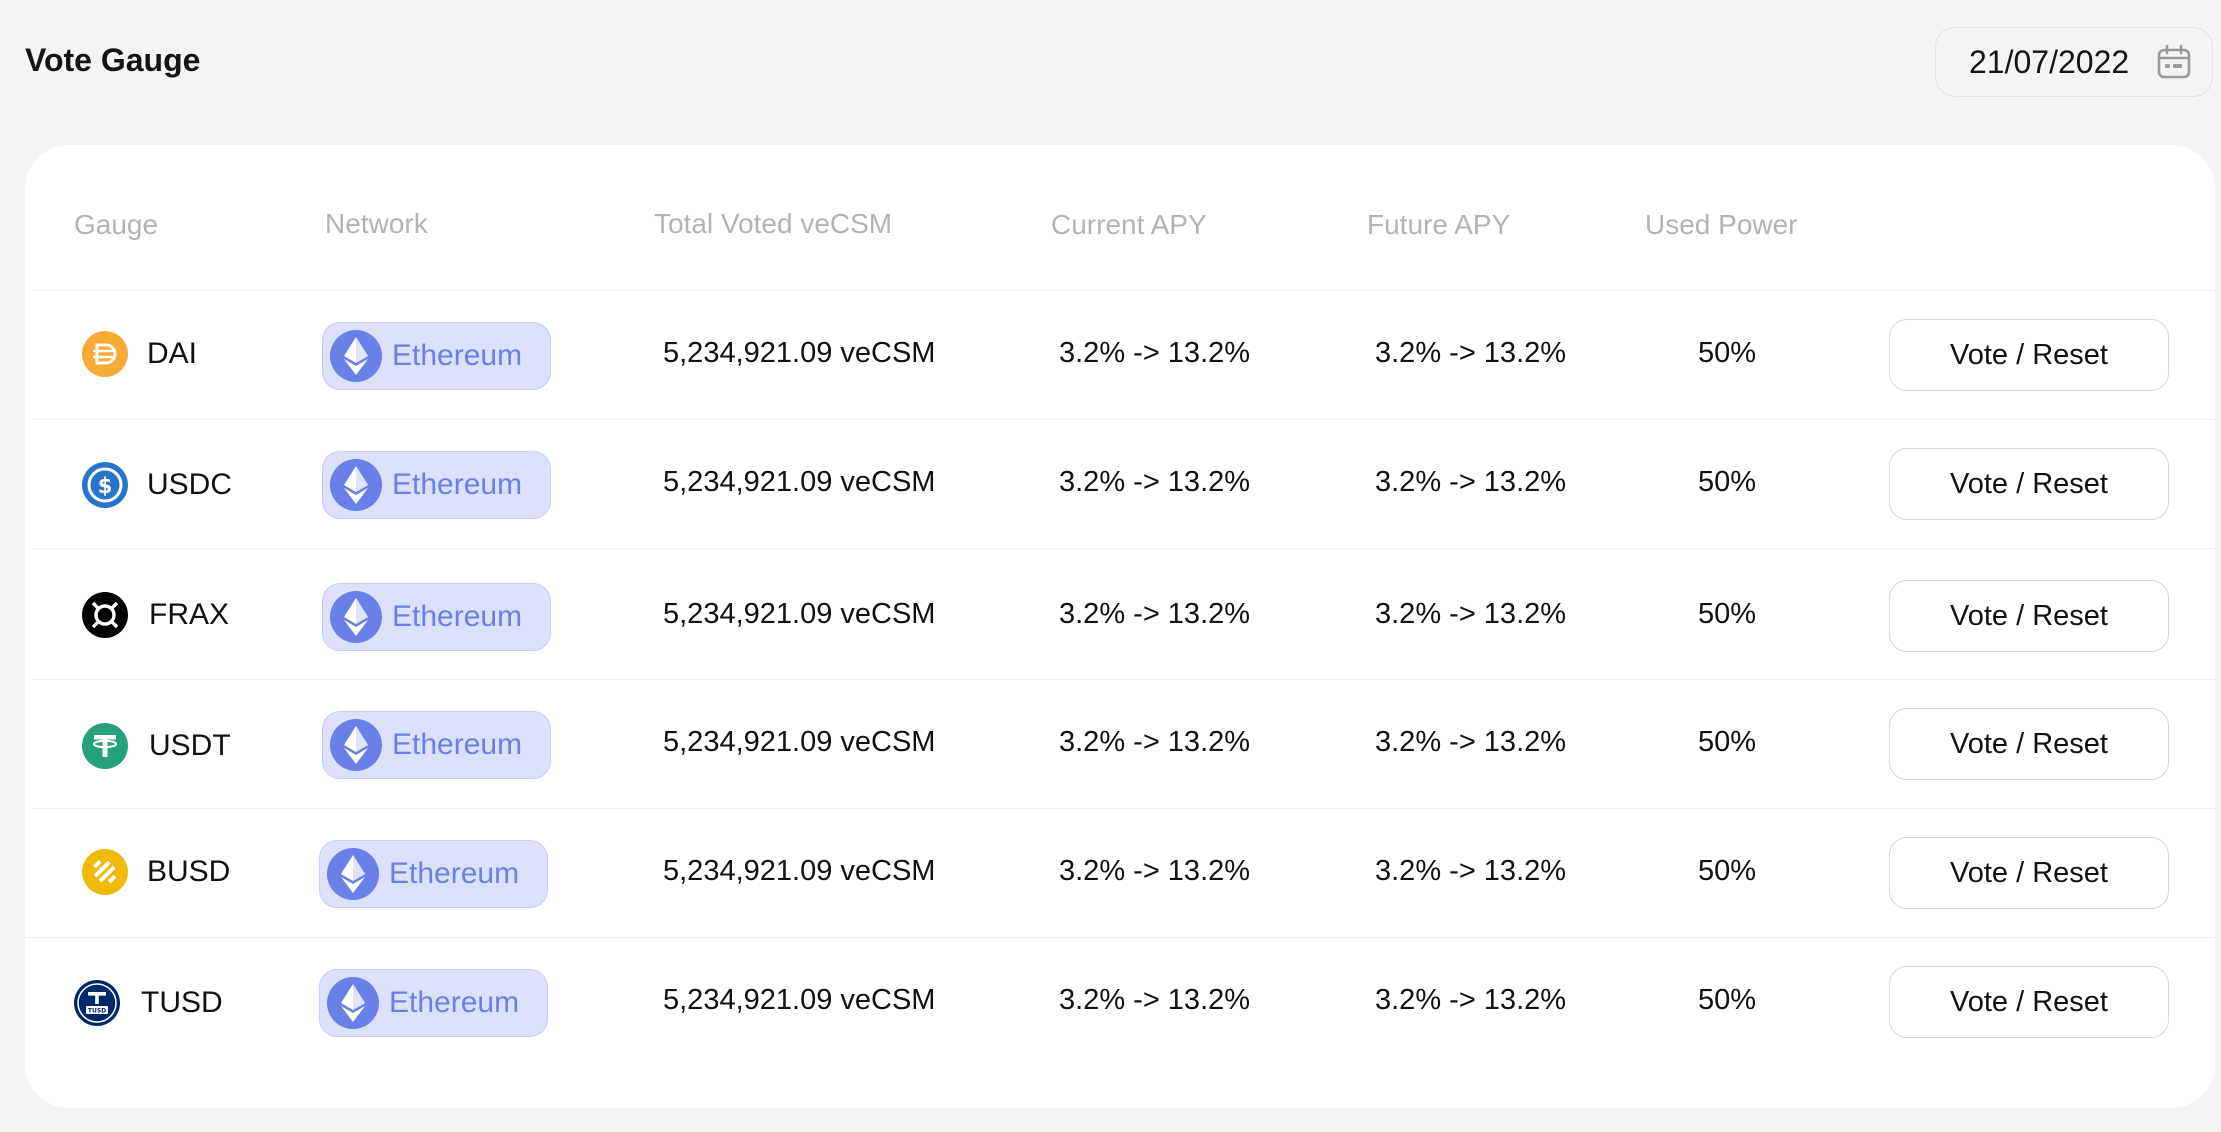  I want to click on dai-icon, so click(105, 354).